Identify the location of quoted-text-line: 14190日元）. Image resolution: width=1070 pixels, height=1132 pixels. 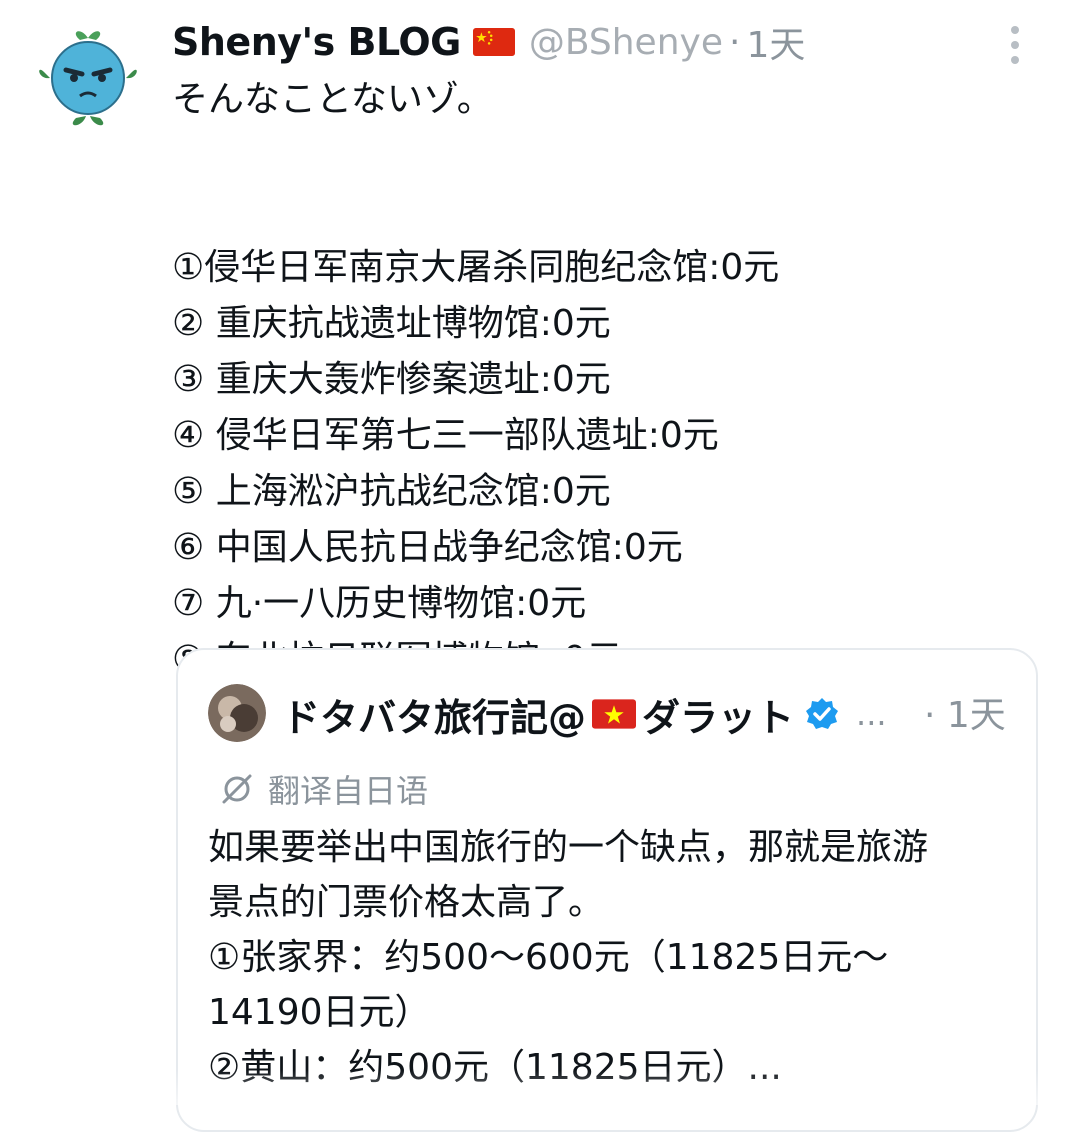
(319, 1012).